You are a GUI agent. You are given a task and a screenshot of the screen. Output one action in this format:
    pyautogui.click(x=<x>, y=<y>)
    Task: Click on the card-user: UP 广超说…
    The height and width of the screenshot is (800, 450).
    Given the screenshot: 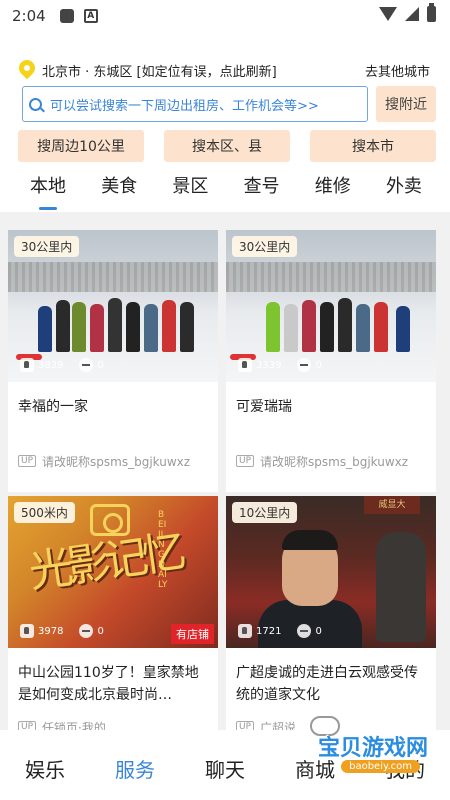 What is the action you would take?
    pyautogui.click(x=331, y=722)
    